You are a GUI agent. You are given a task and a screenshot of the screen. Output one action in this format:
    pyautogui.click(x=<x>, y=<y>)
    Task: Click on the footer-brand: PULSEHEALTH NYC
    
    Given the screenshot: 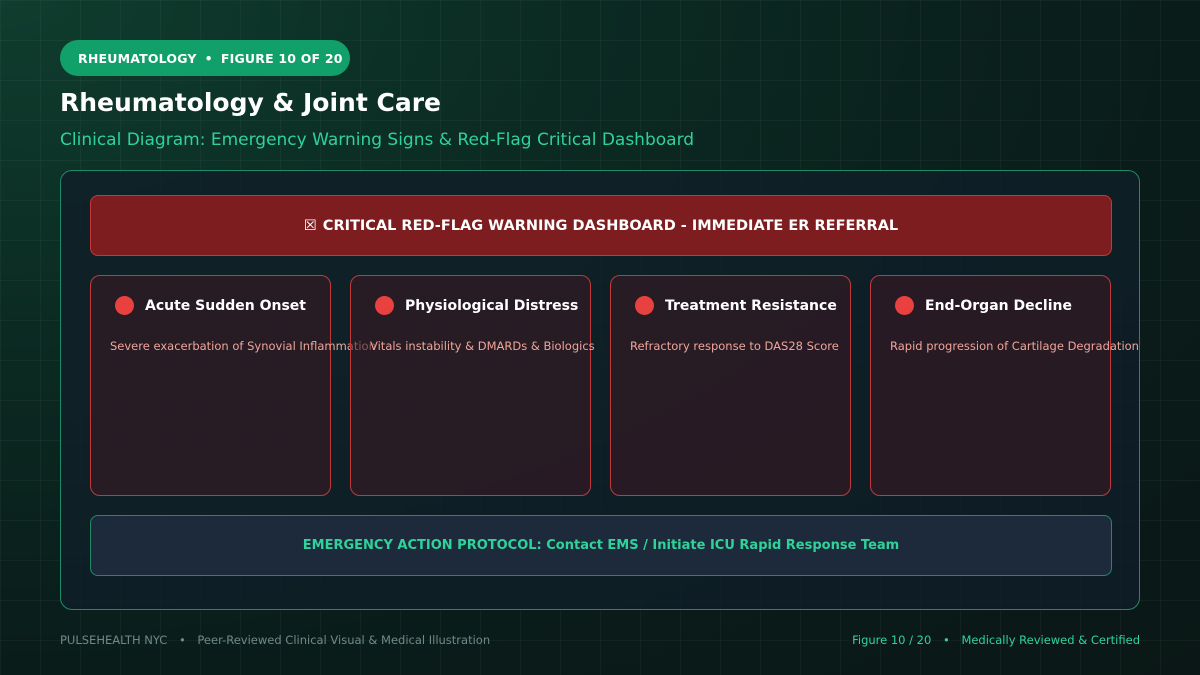 What is the action you would take?
    pyautogui.click(x=114, y=640)
    